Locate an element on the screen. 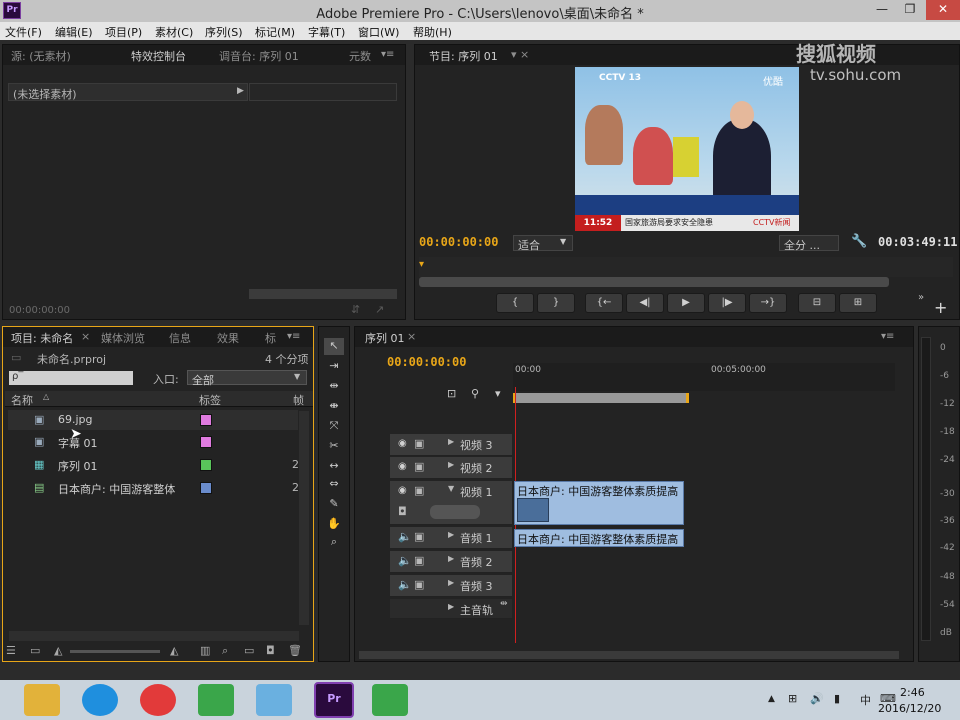  tab-audio-mixer: 调音台: 序列 01 is located at coordinates (259, 56).